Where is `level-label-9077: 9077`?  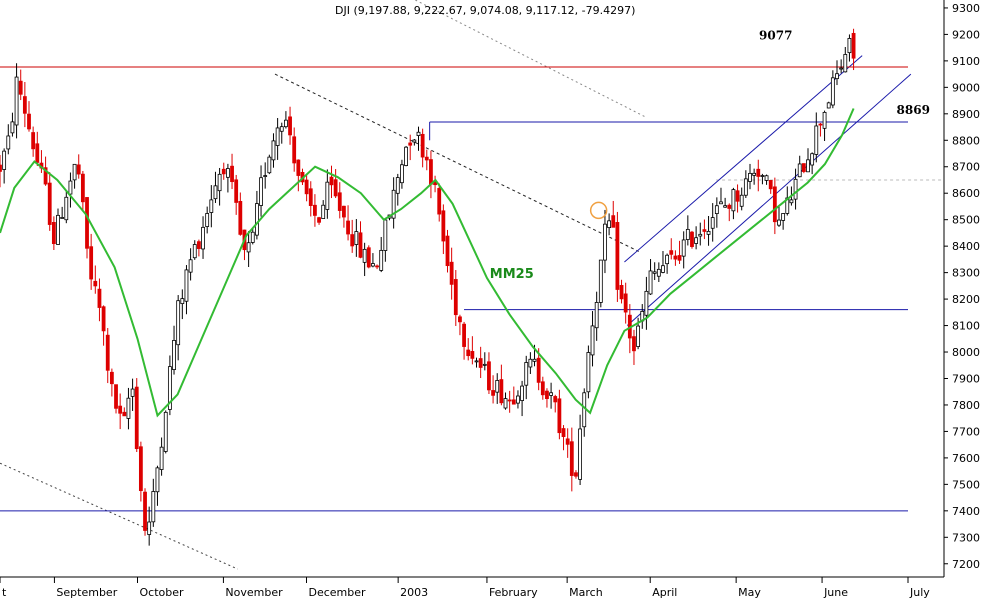 level-label-9077: 9077 is located at coordinates (775, 36).